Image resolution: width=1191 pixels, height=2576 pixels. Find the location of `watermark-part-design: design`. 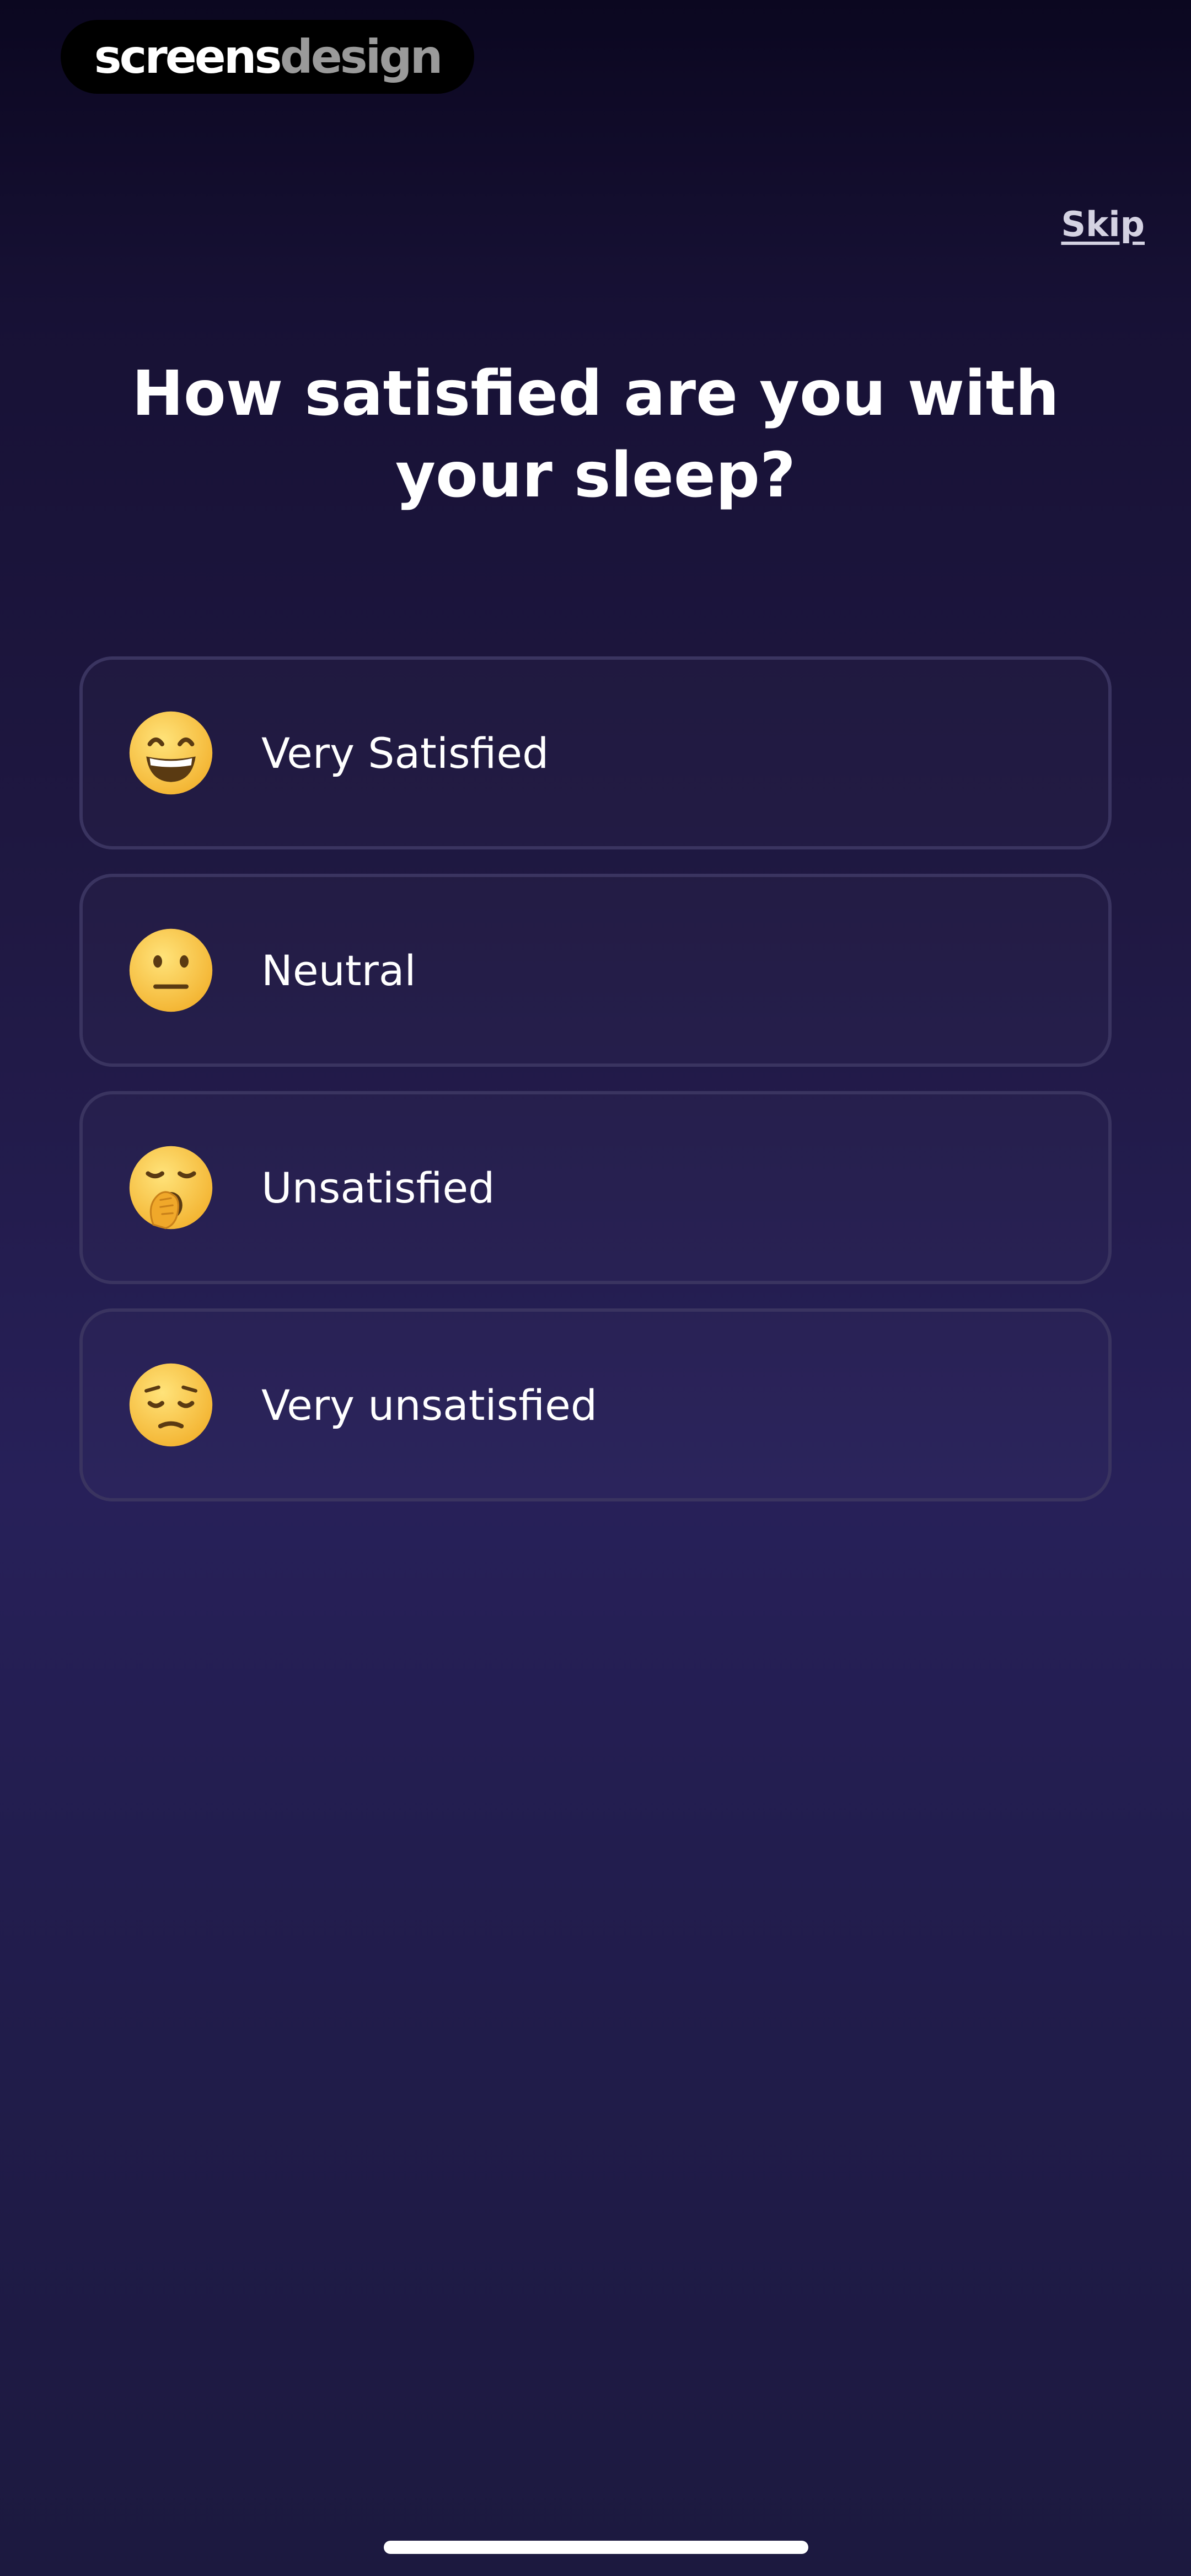

watermark-part-design: design is located at coordinates (362, 57).